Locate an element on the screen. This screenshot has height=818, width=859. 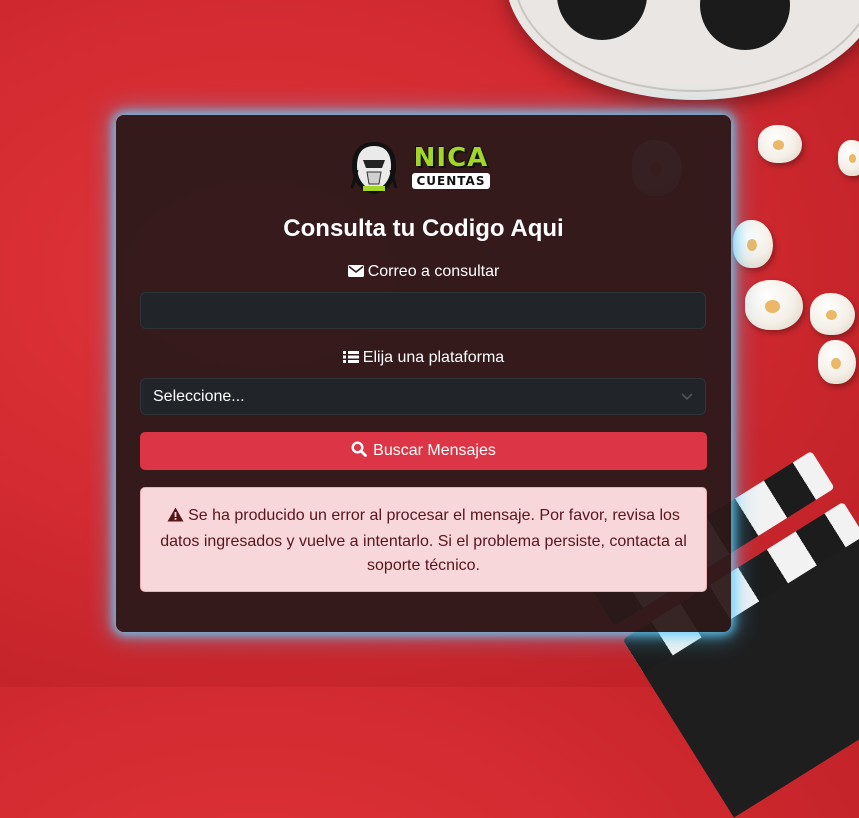
platform-label: Elija una plataforma is located at coordinates (423, 359).